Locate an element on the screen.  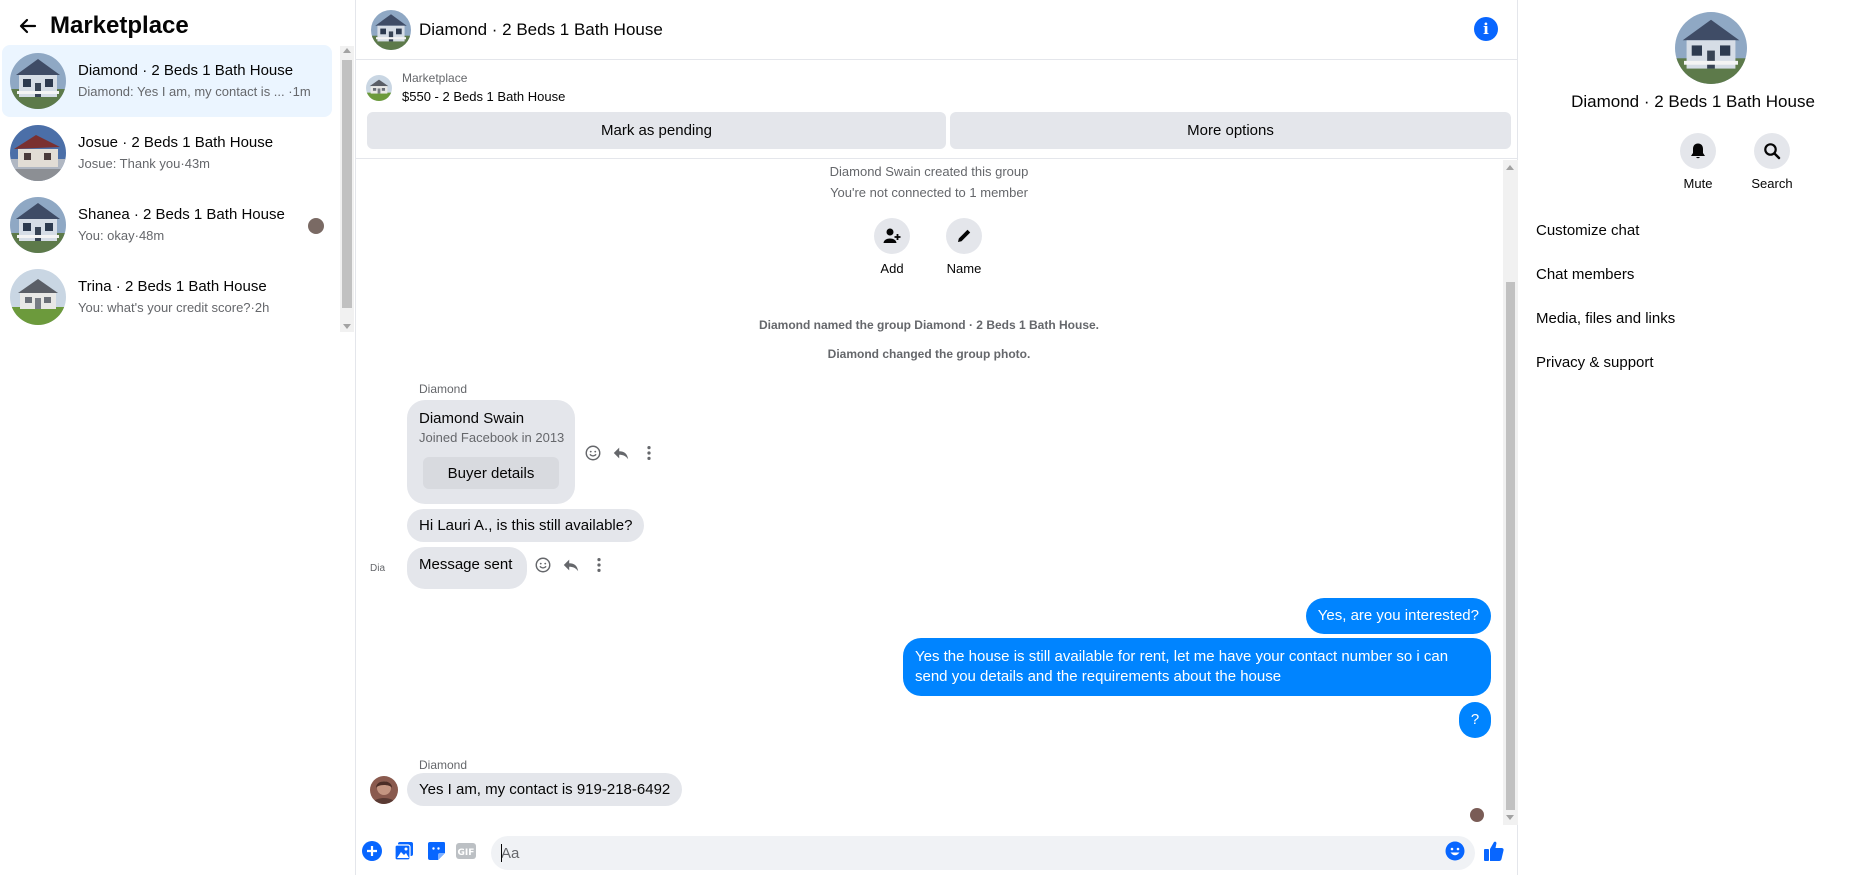
conversation-name: Josue · 2 Beds 1 Bath House is located at coordinates (176, 142).